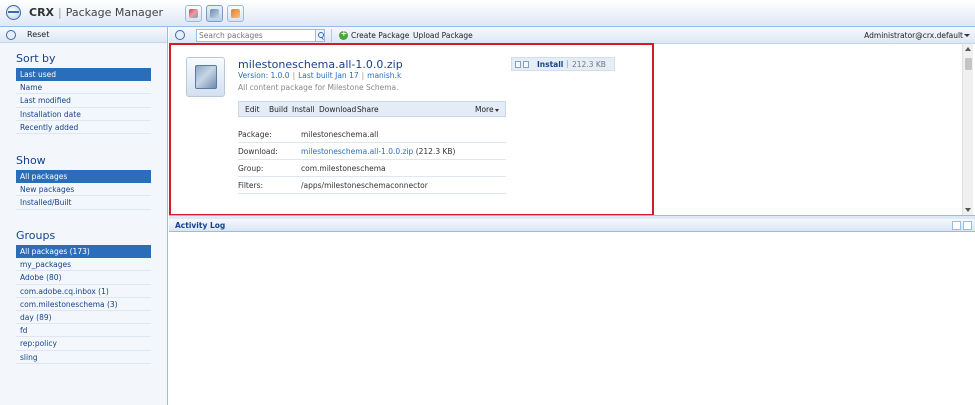  I want to click on package-share-icon, so click(235, 13).